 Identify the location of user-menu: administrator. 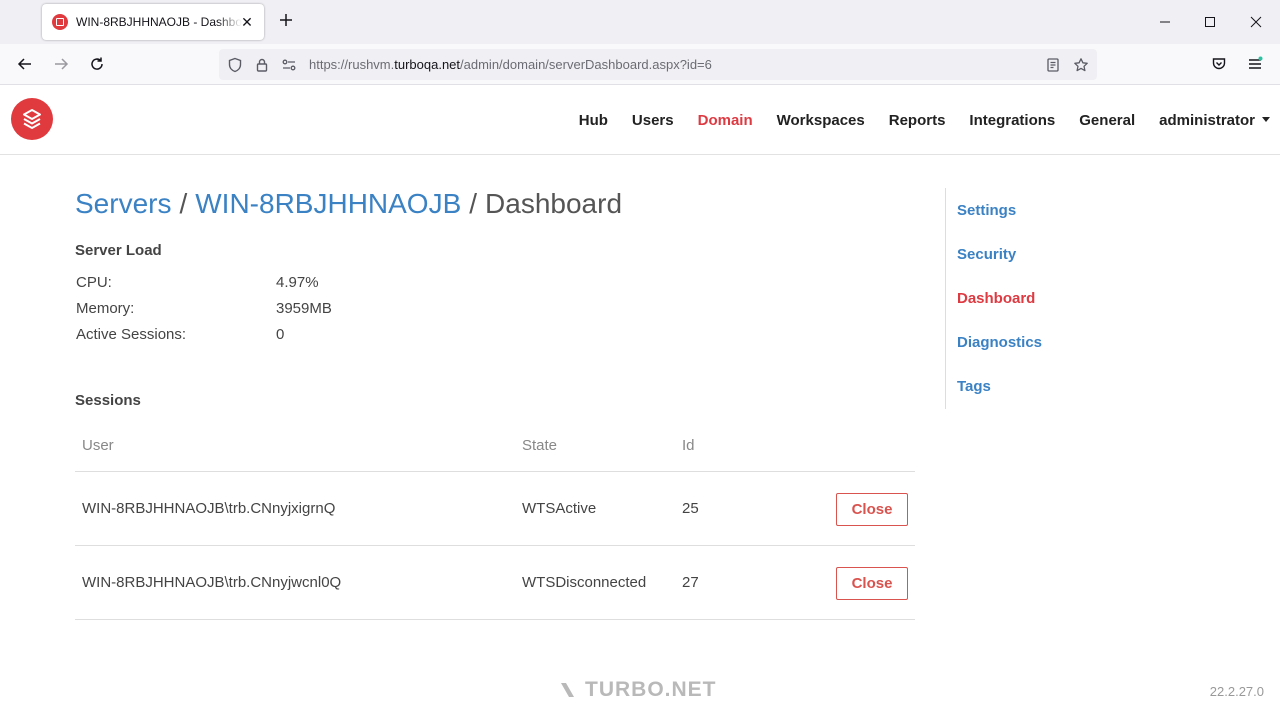
(1214, 120).